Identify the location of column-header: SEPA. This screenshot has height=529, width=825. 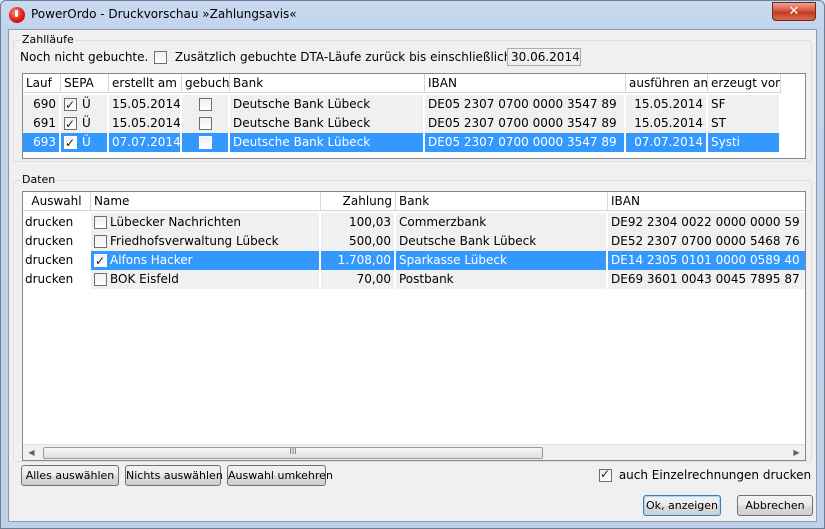
(85, 83).